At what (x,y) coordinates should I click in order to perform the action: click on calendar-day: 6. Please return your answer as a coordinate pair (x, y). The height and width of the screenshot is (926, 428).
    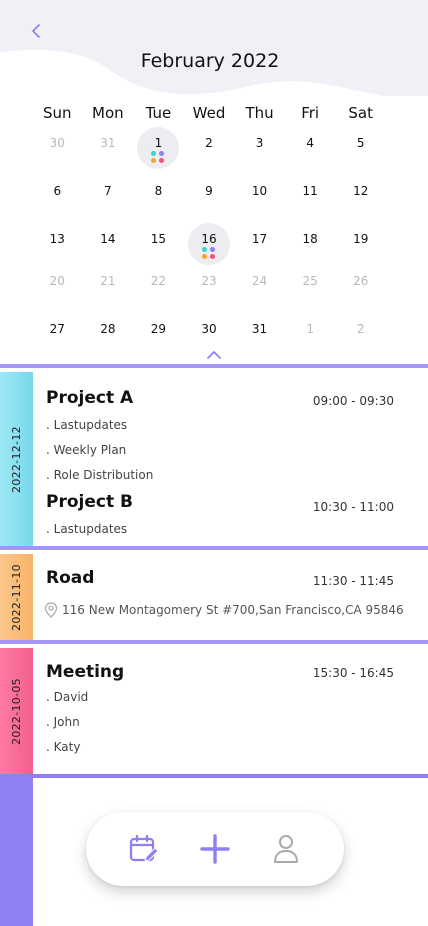
    Looking at the image, I should click on (57, 199).